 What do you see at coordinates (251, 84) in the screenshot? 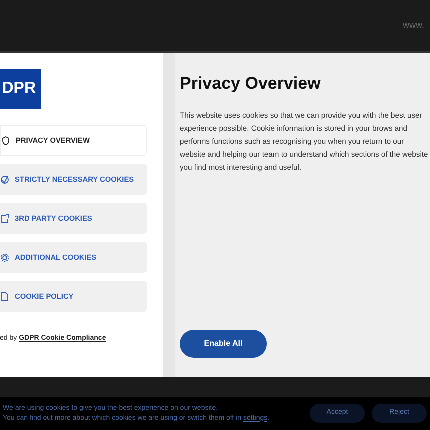
I see `panel-title: Privacy Overview` at bounding box center [251, 84].